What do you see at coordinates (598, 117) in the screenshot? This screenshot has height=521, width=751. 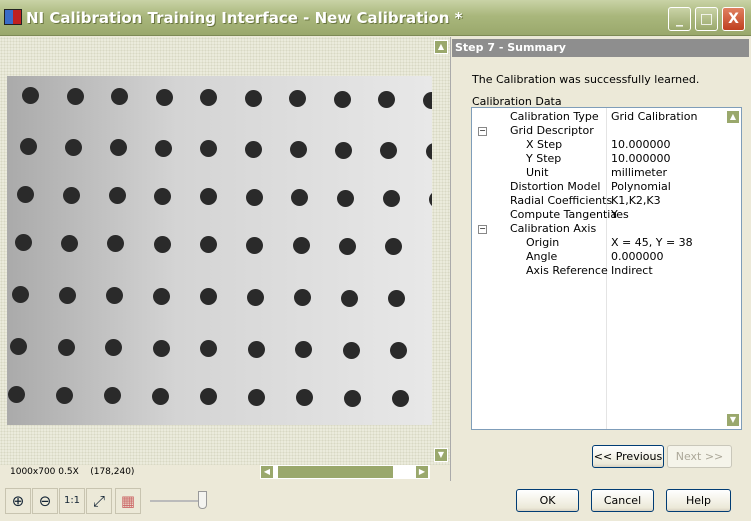 I see `tree-row: Calibration Type Grid Calibration` at bounding box center [598, 117].